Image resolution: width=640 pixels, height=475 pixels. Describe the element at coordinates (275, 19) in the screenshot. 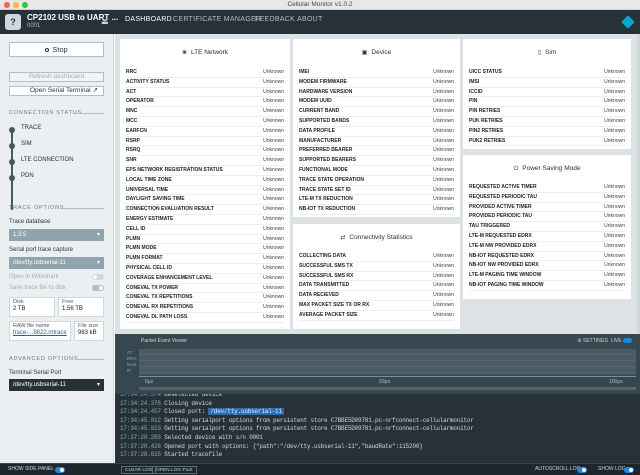

I see `tab-feedback: FEEDBACK` at that location.